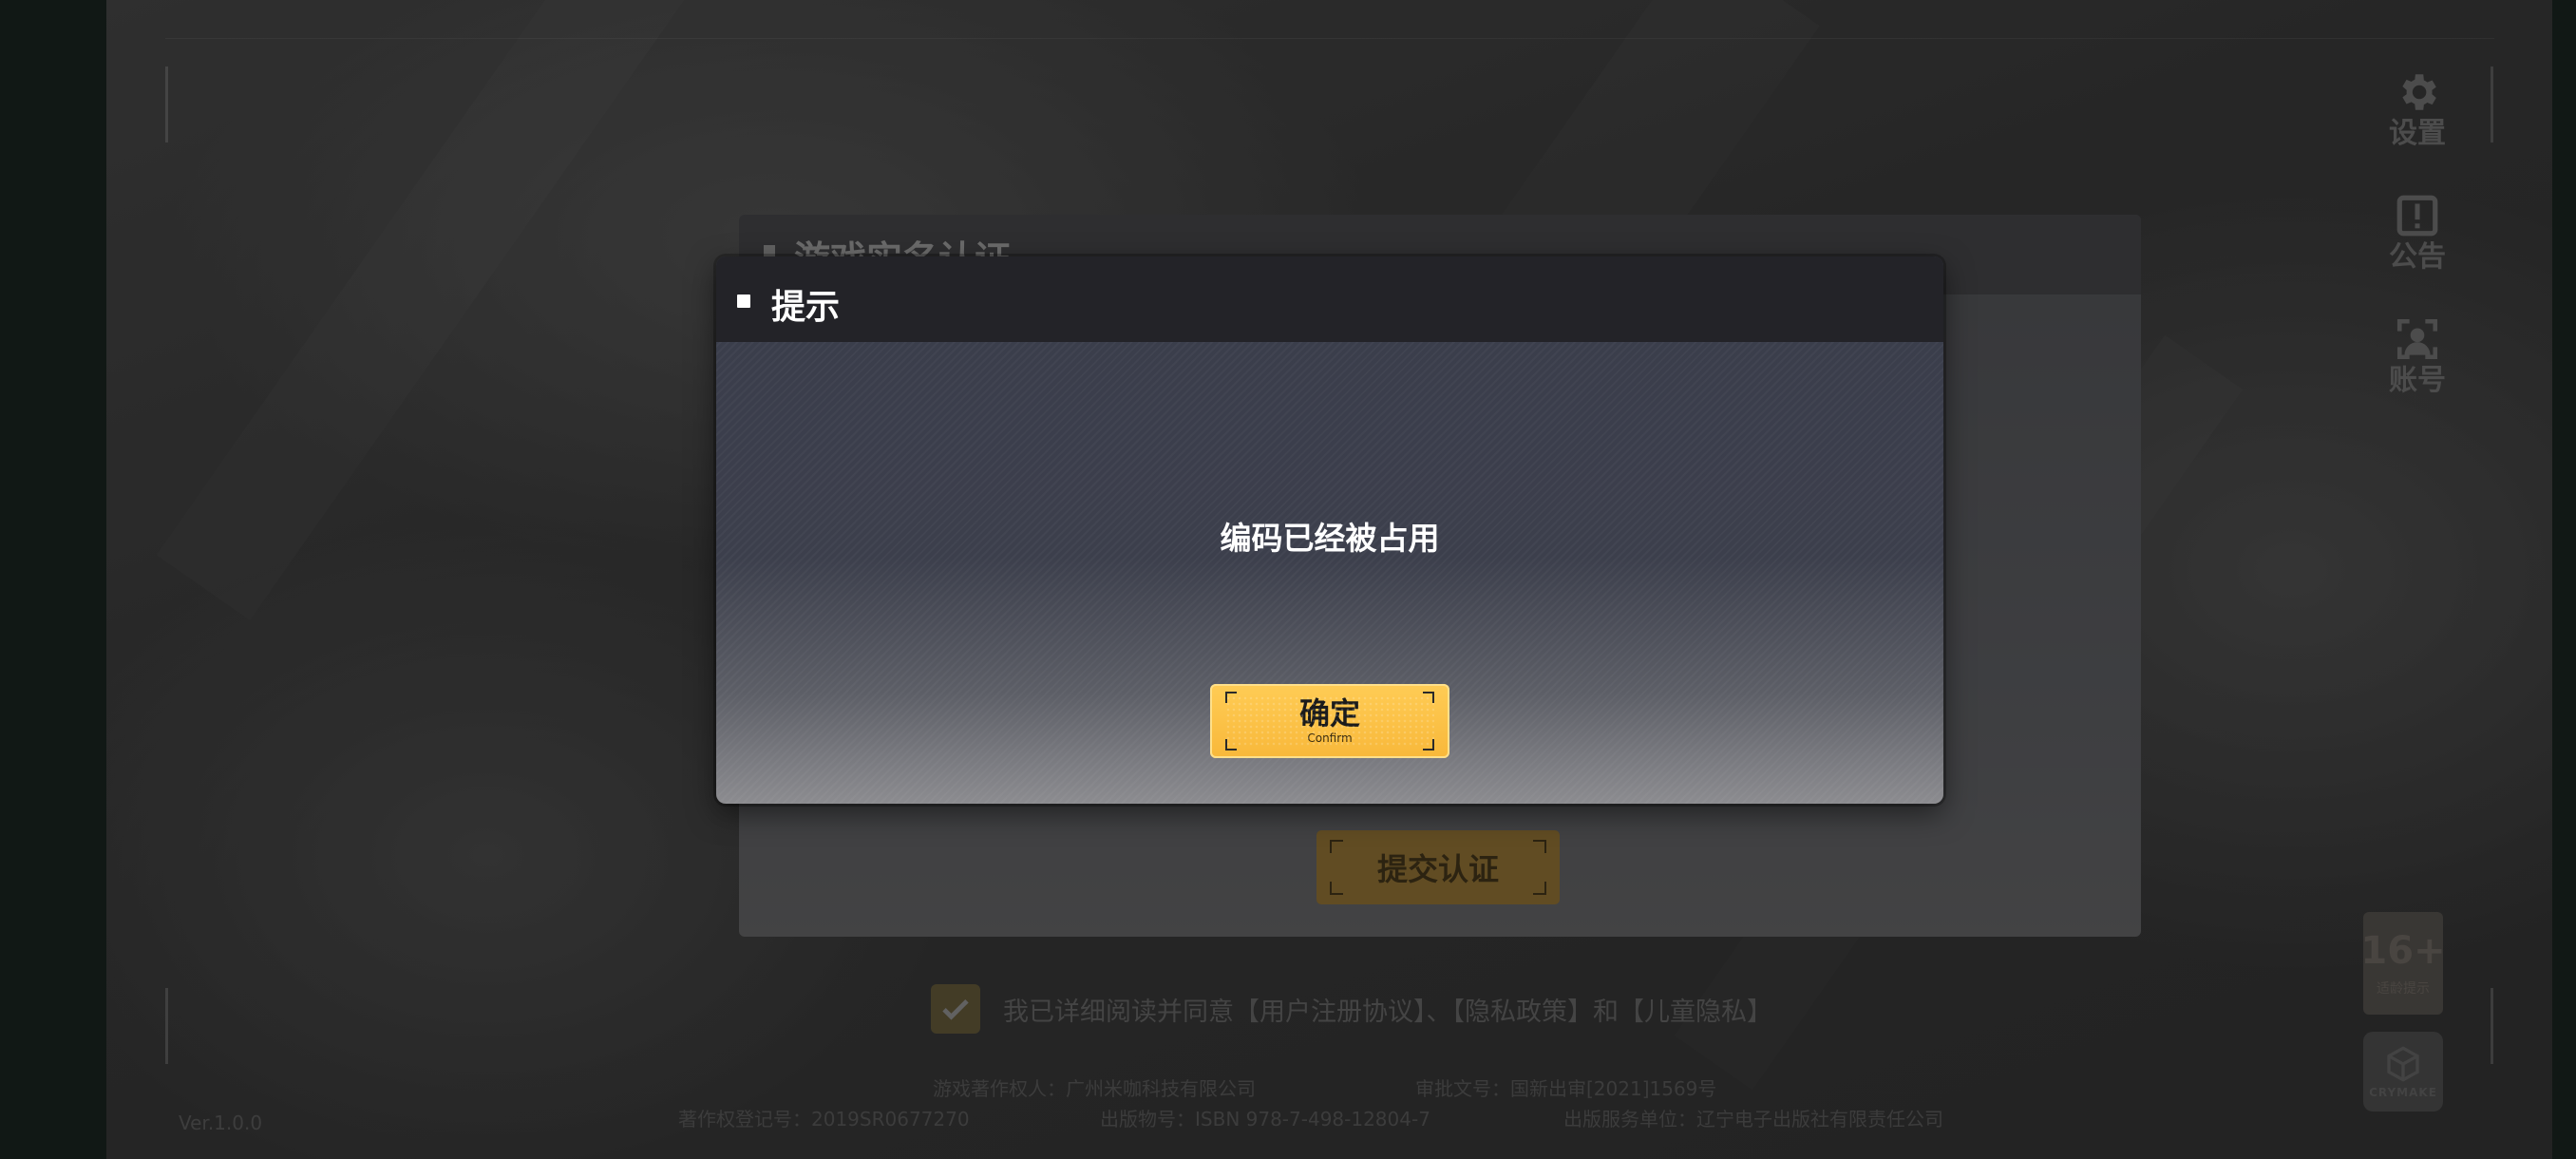 The image size is (2576, 1159). Describe the element at coordinates (743, 301) in the screenshot. I see `header-square-icon` at that location.